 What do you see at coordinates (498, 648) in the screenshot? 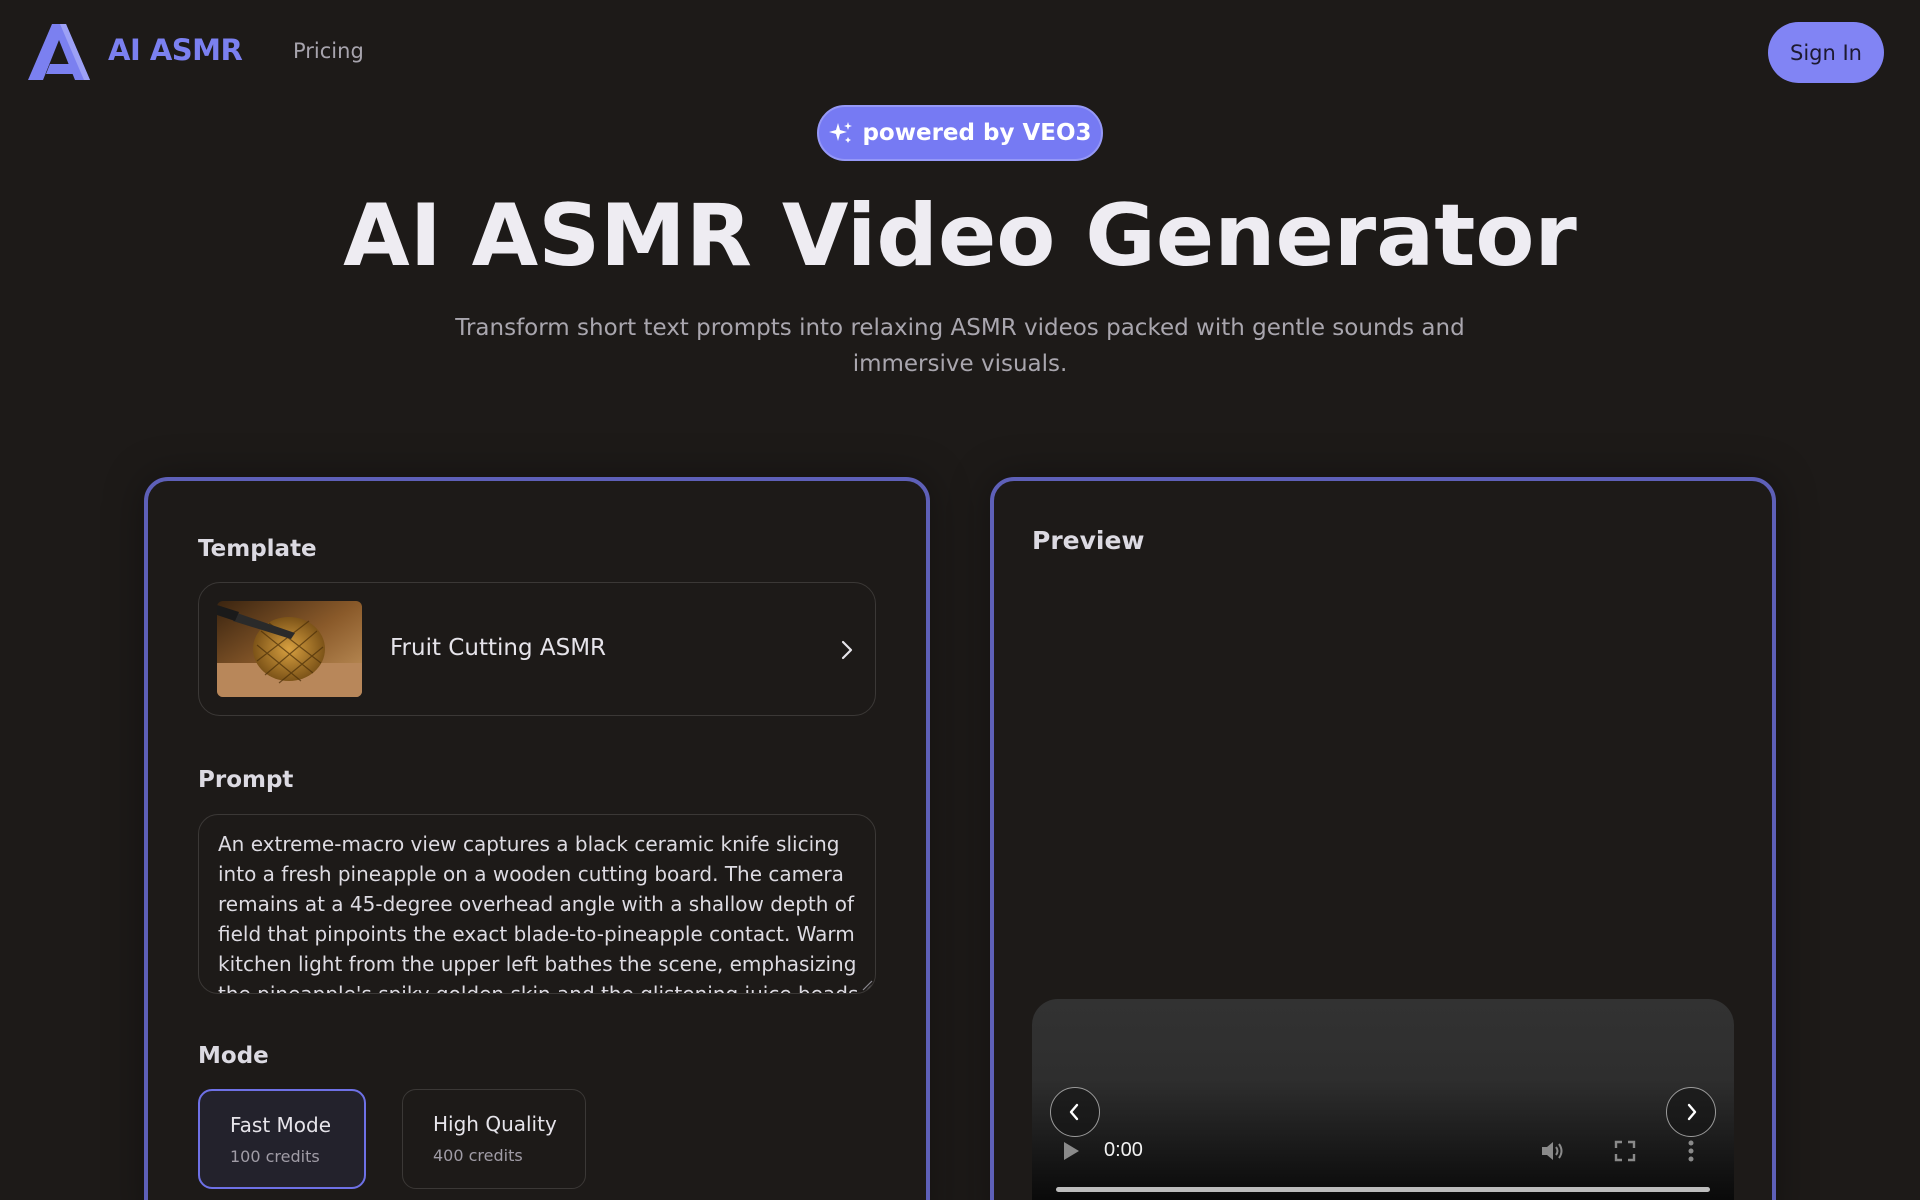
I see `template-name: Fruit Cutting ASMR` at bounding box center [498, 648].